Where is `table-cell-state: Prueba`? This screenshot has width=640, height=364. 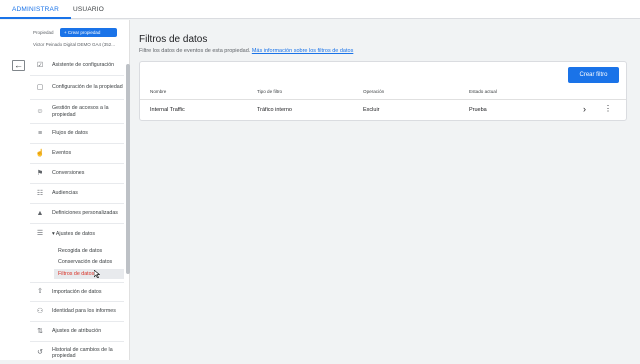
table-cell-state: Prueba is located at coordinates (478, 110).